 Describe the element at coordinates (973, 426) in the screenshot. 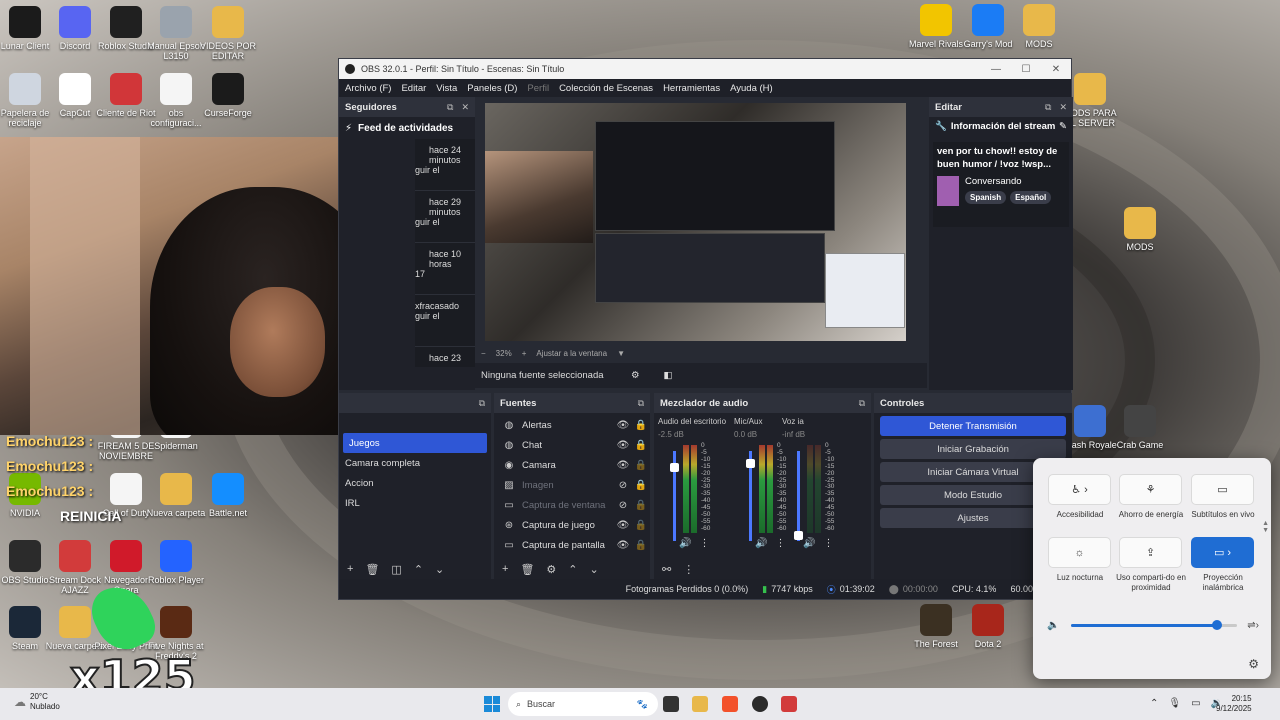

I see `stop-stream-button: Detener Transmisión` at that location.